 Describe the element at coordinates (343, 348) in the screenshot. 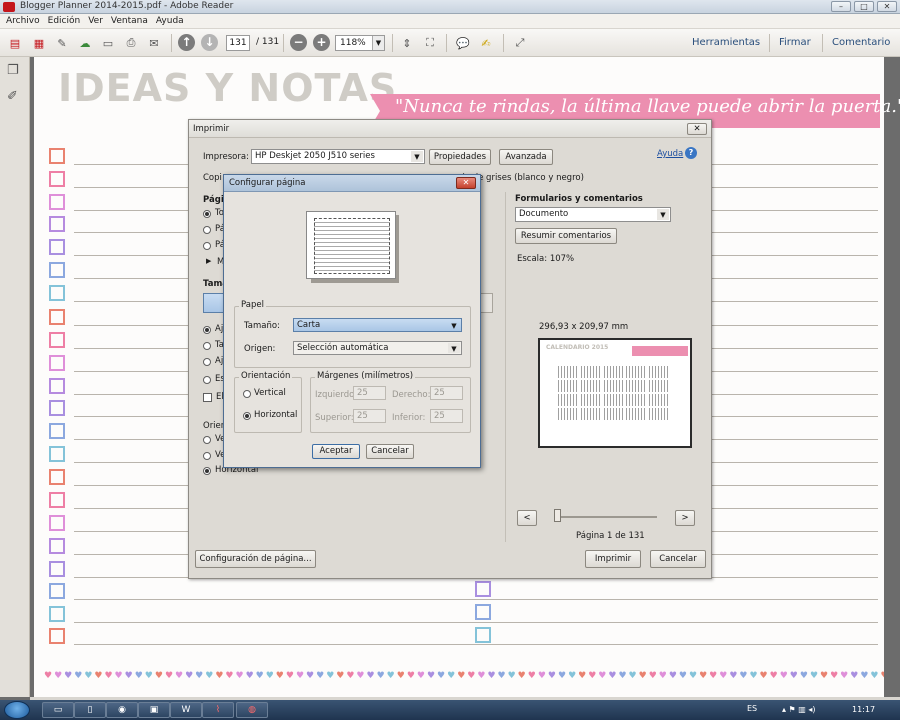

I see `paper-source-value: Selección automática` at that location.